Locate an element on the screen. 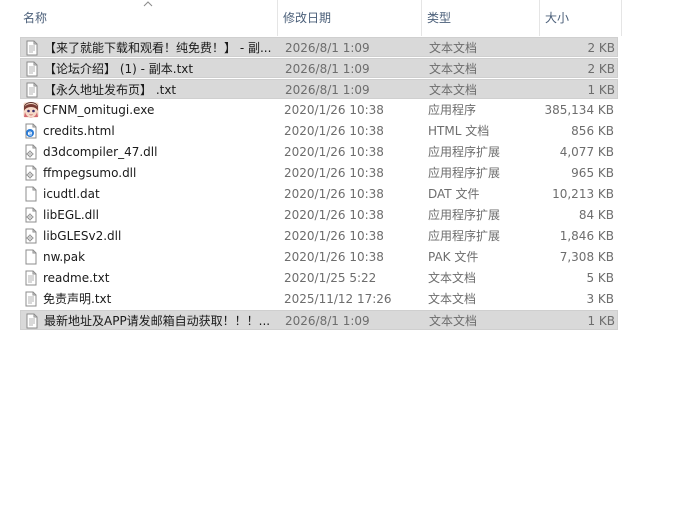 The width and height of the screenshot is (694, 514). file-row: icudtl.dat 2020/1/26 10:38 DAT 文件 10,213 KB is located at coordinates (319, 194).